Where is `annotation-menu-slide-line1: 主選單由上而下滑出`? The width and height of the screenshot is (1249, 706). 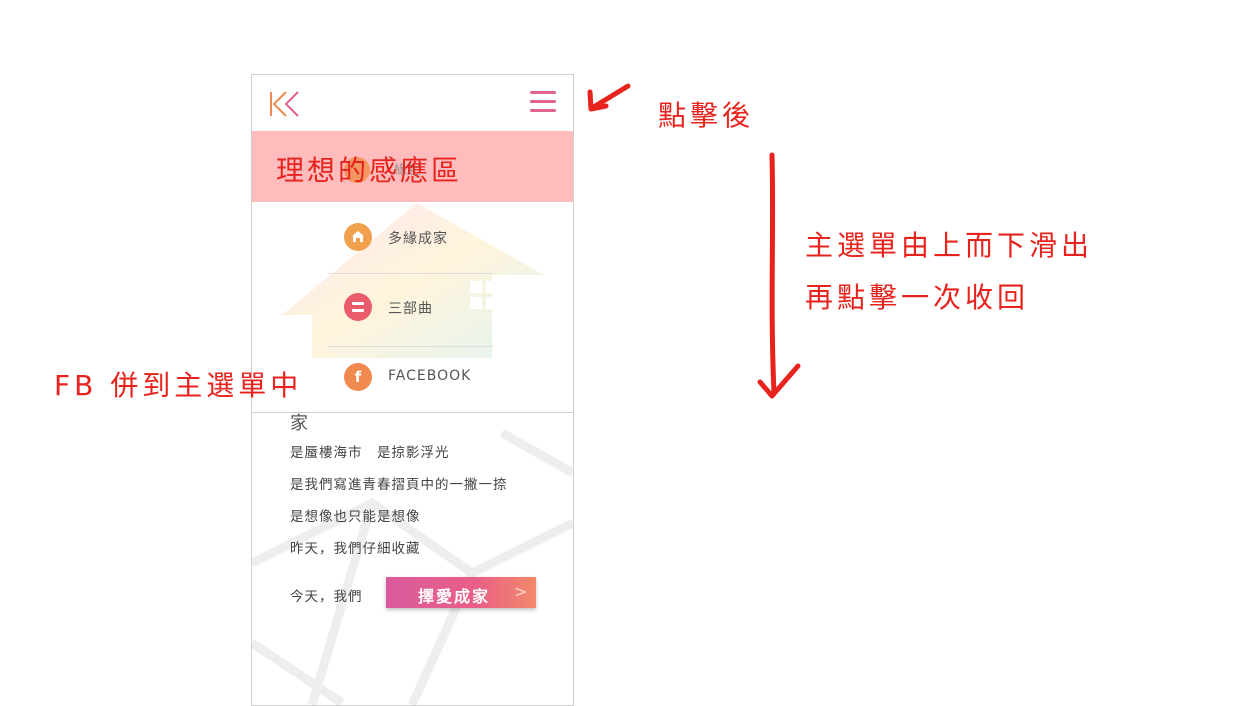
annotation-menu-slide-line1: 主選單由上而下滑出 is located at coordinates (949, 245).